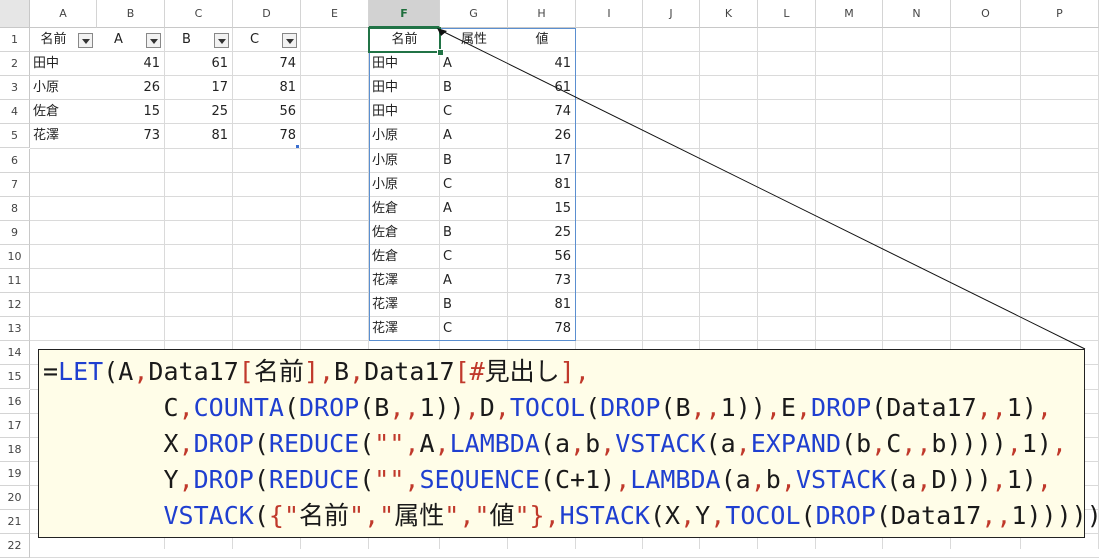 The height and width of the screenshot is (558, 1099). What do you see at coordinates (131, 14) in the screenshot?
I see `column-header-b: B` at bounding box center [131, 14].